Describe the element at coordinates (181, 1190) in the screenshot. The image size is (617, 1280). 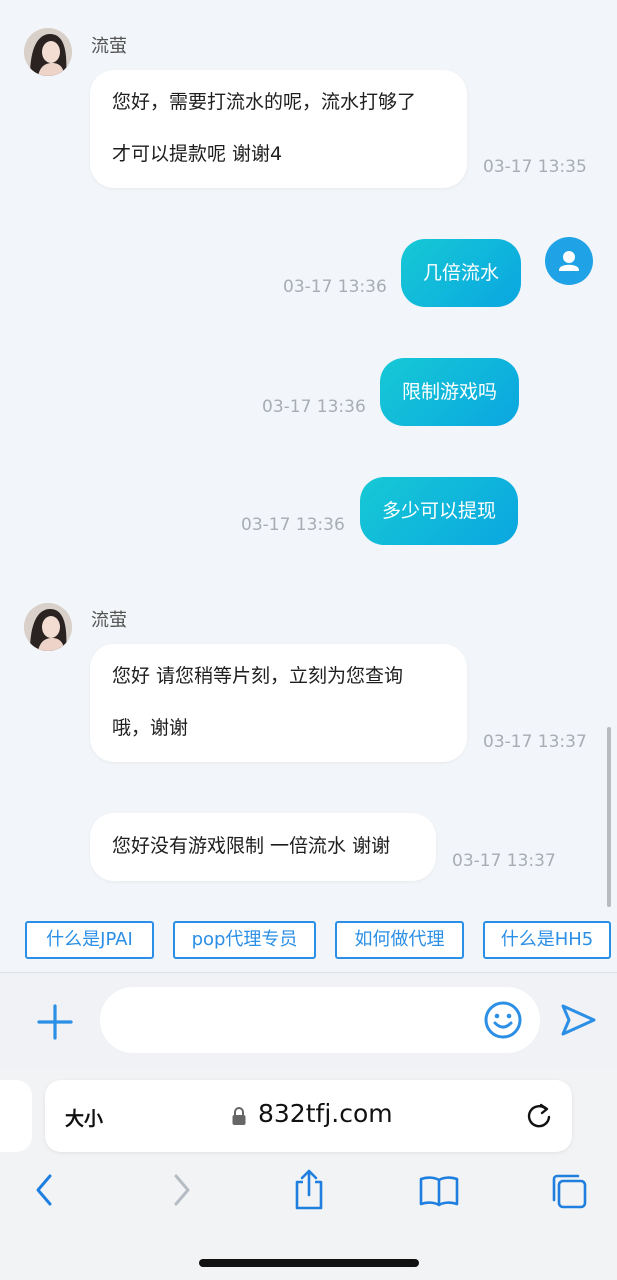
I see `chevron-right-icon` at that location.